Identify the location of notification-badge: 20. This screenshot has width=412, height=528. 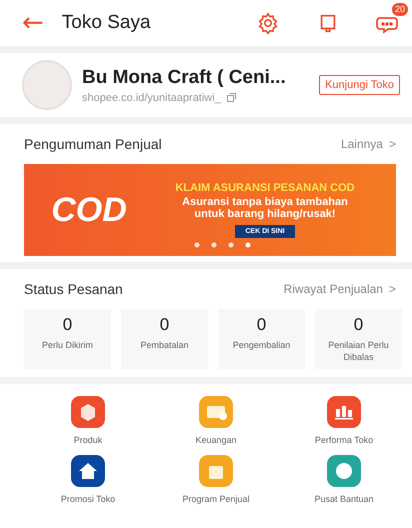
(400, 9).